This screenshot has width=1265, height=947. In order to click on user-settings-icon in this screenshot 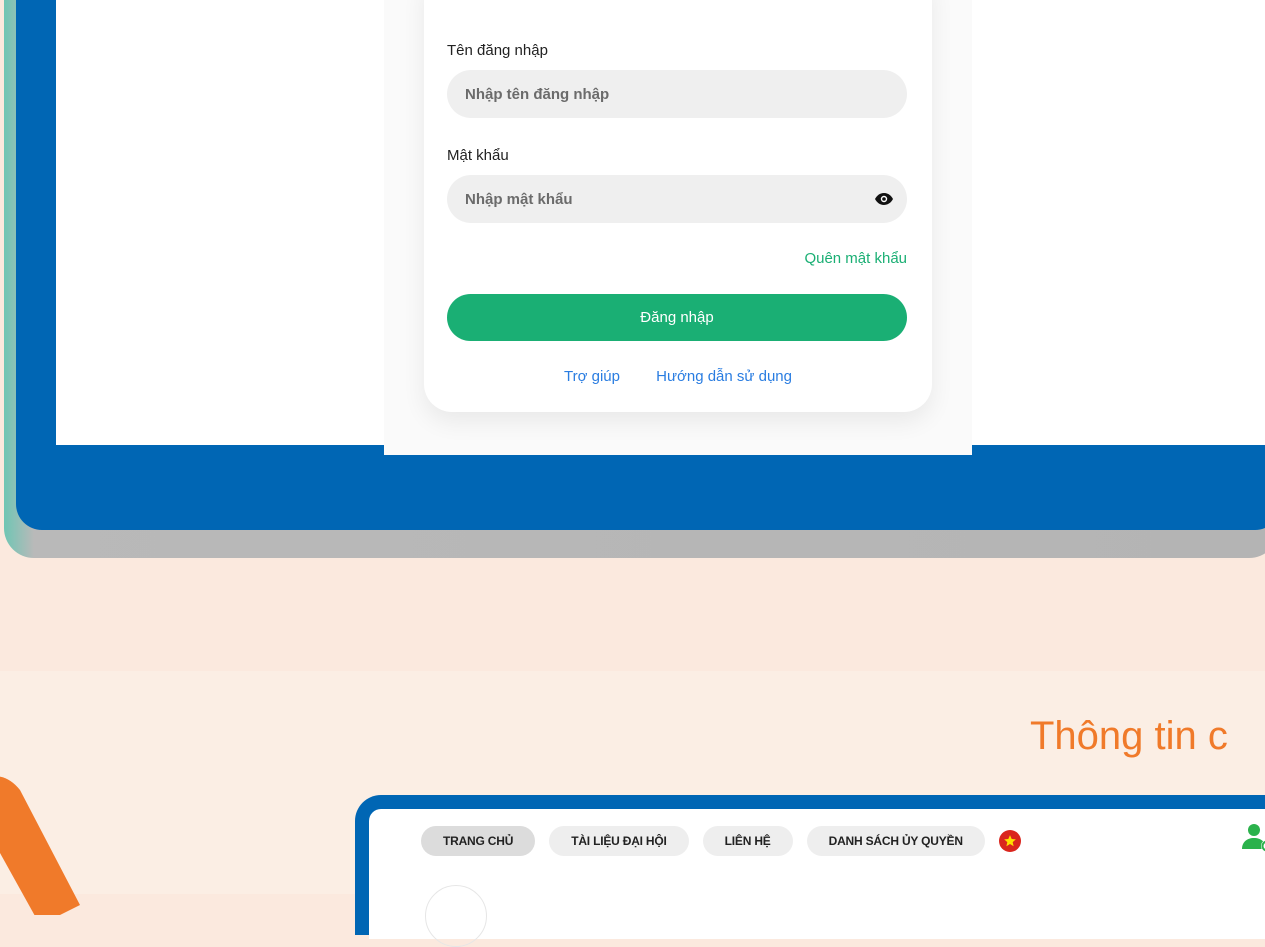, I will do `click(1252, 838)`.